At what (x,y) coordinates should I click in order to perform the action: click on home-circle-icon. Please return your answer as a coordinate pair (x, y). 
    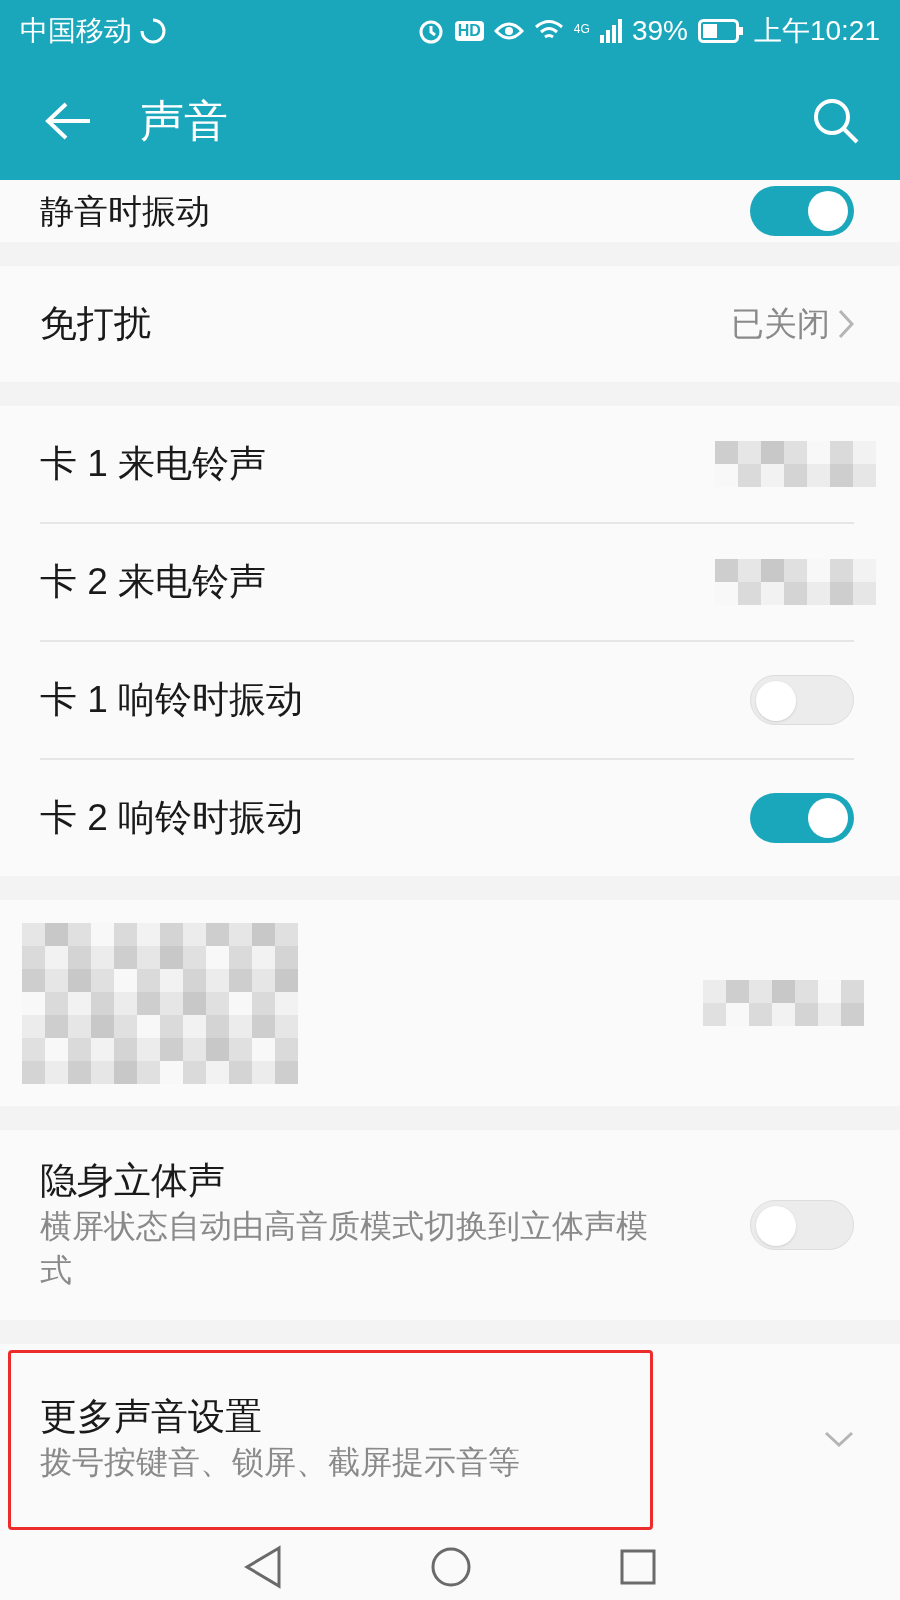
    Looking at the image, I should click on (451, 1567).